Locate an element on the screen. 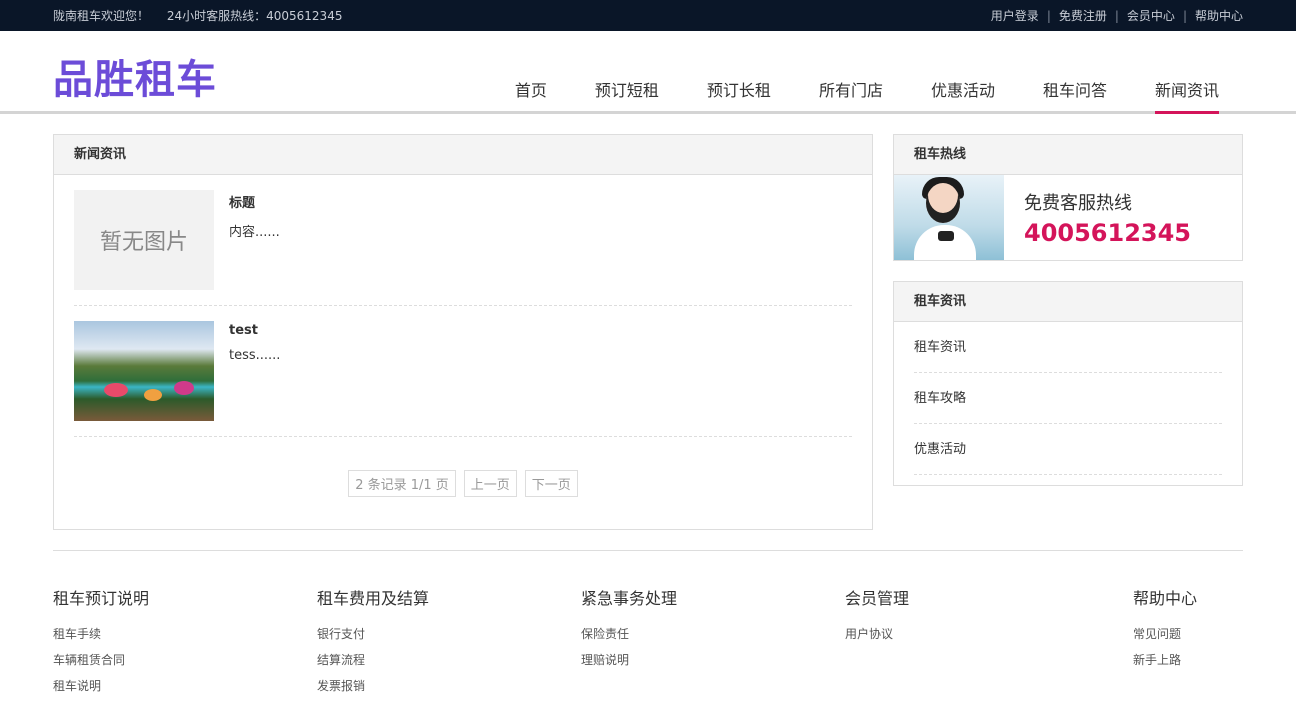  footer-column-title: 帮助中心 is located at coordinates (1165, 598).